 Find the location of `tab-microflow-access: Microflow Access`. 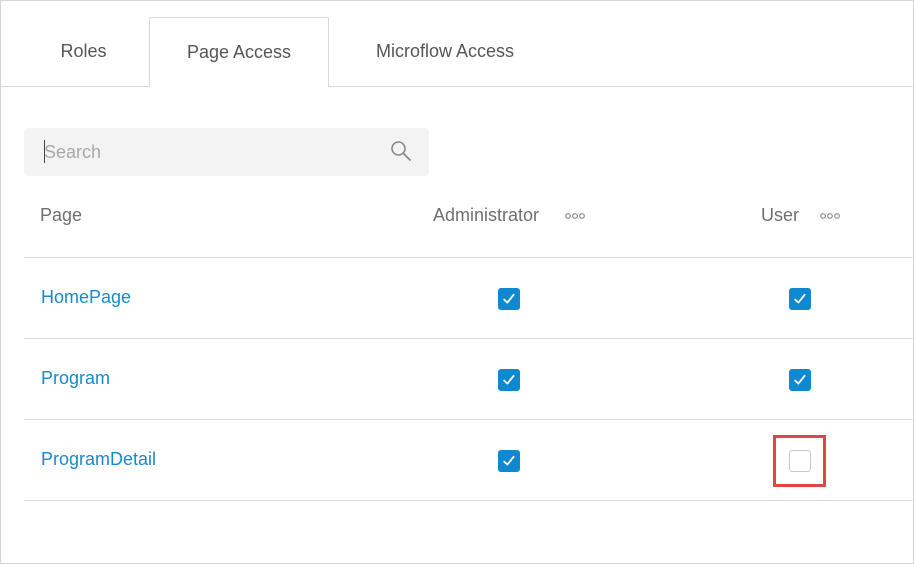

tab-microflow-access: Microflow Access is located at coordinates (445, 51).